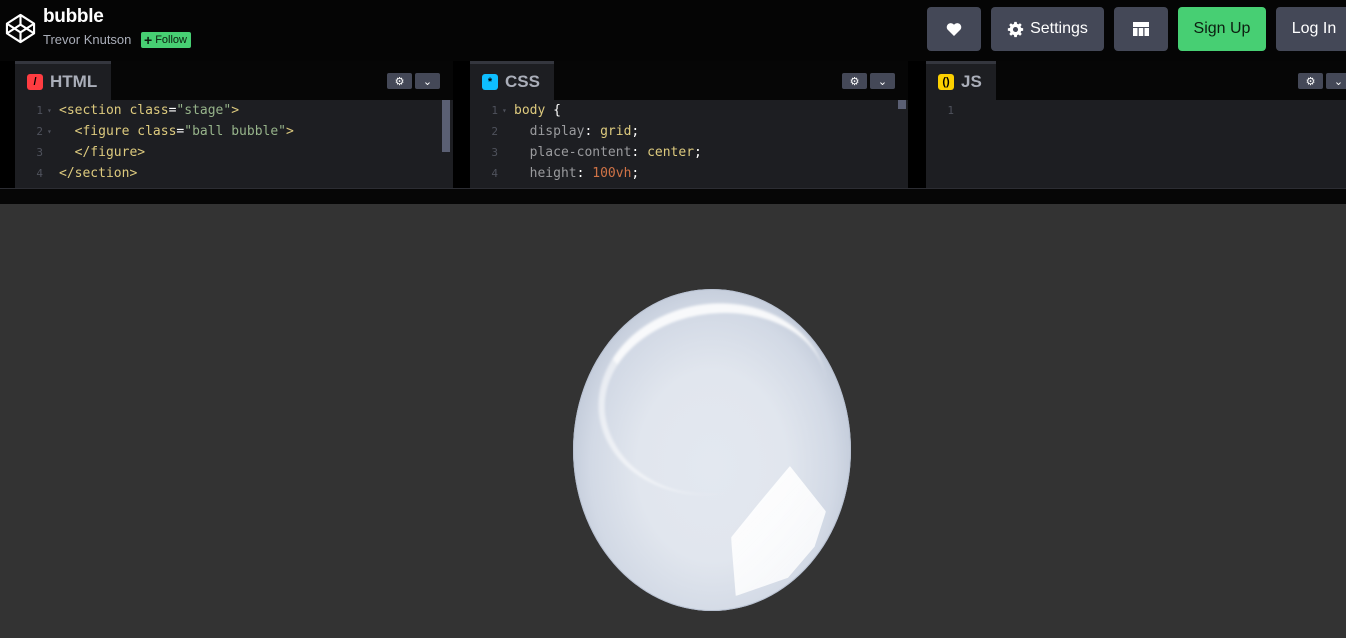 The height and width of the screenshot is (638, 1346). What do you see at coordinates (1015, 29) in the screenshot?
I see `gear-icon` at bounding box center [1015, 29].